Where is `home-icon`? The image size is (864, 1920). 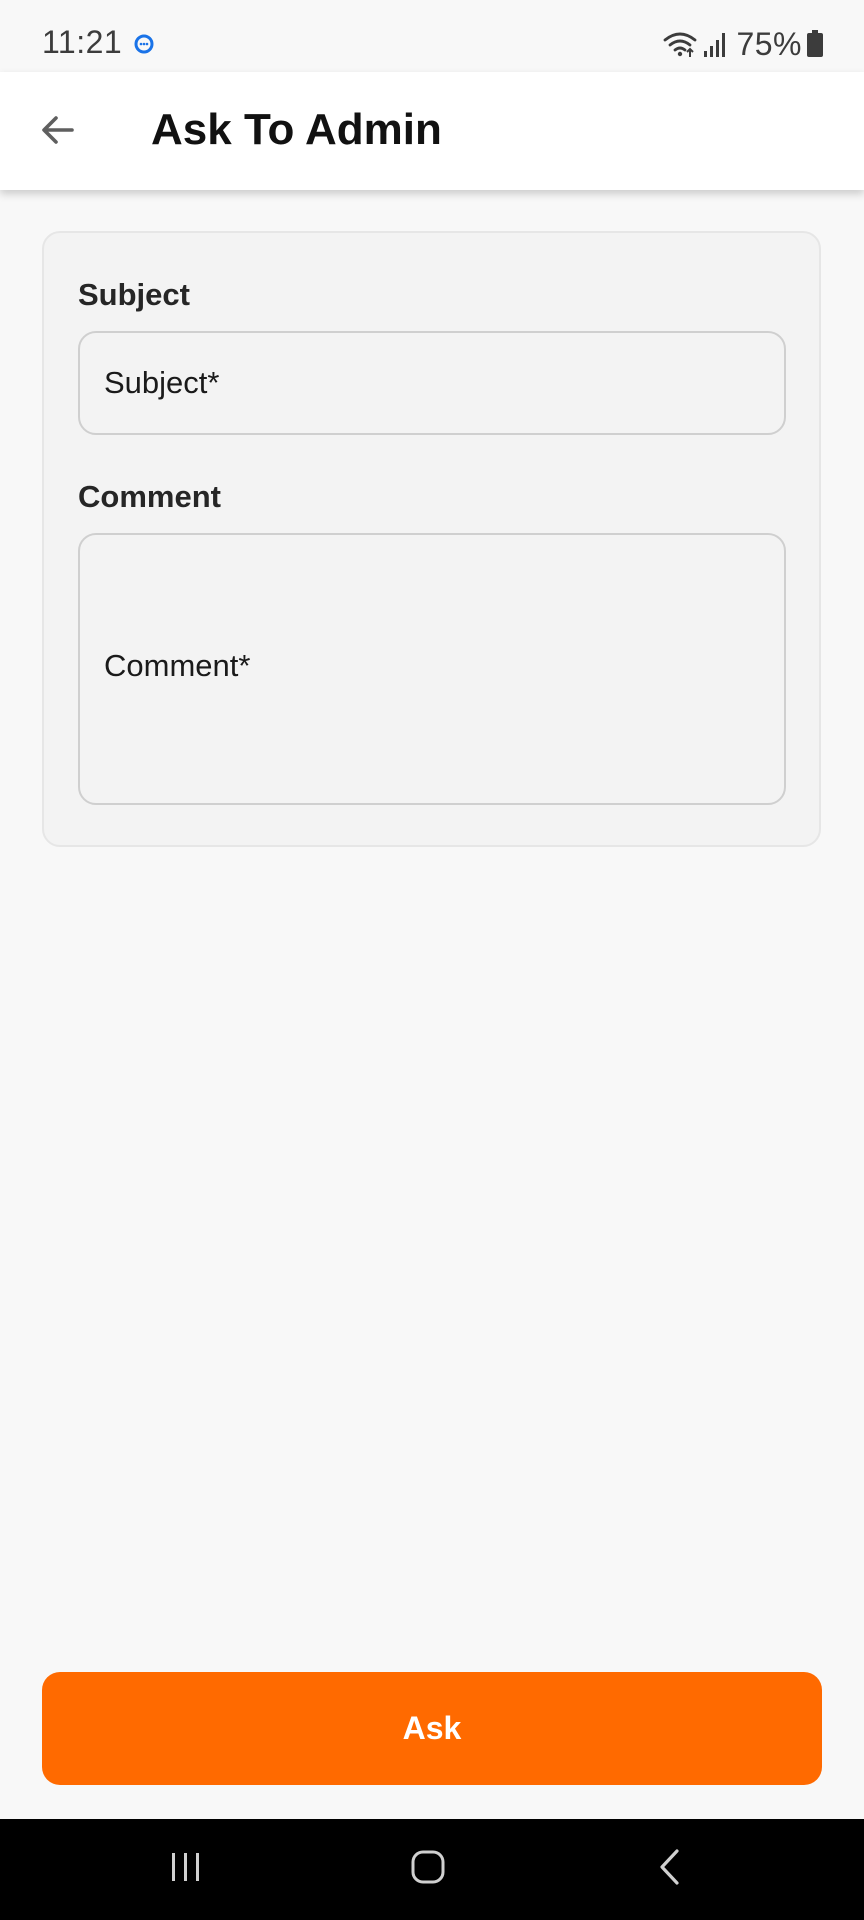 home-icon is located at coordinates (428, 1869).